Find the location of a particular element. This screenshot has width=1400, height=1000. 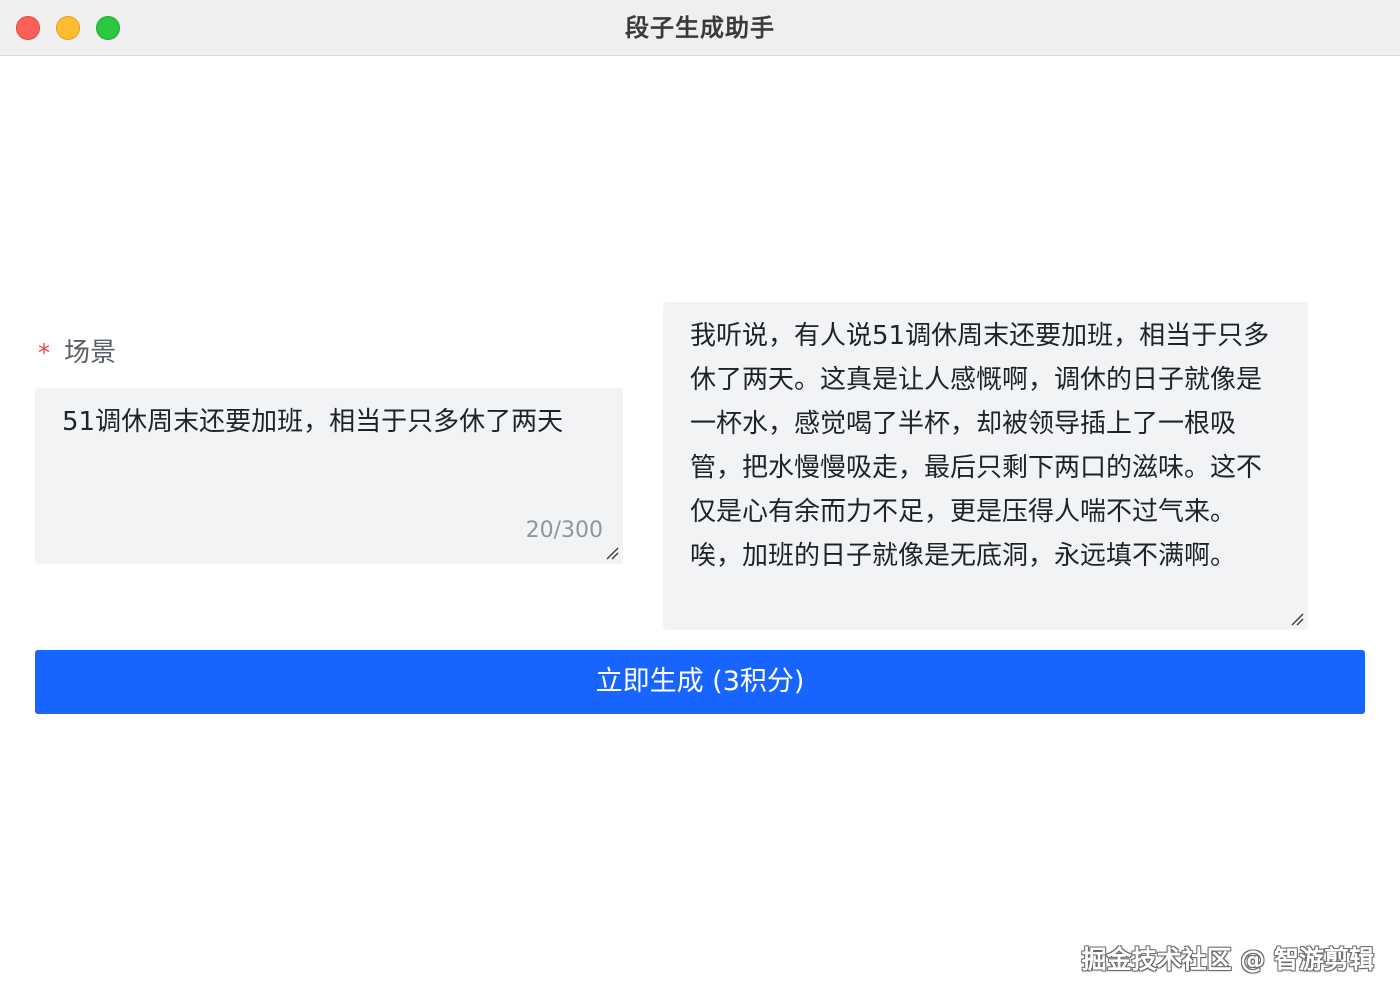

window-title: 段子生成助手 is located at coordinates (700, 28).